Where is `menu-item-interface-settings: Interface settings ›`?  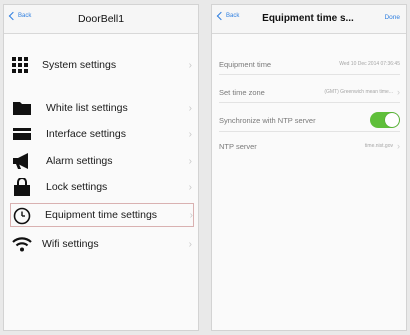
menu-item-interface-settings: Interface settings › is located at coordinates (102, 134).